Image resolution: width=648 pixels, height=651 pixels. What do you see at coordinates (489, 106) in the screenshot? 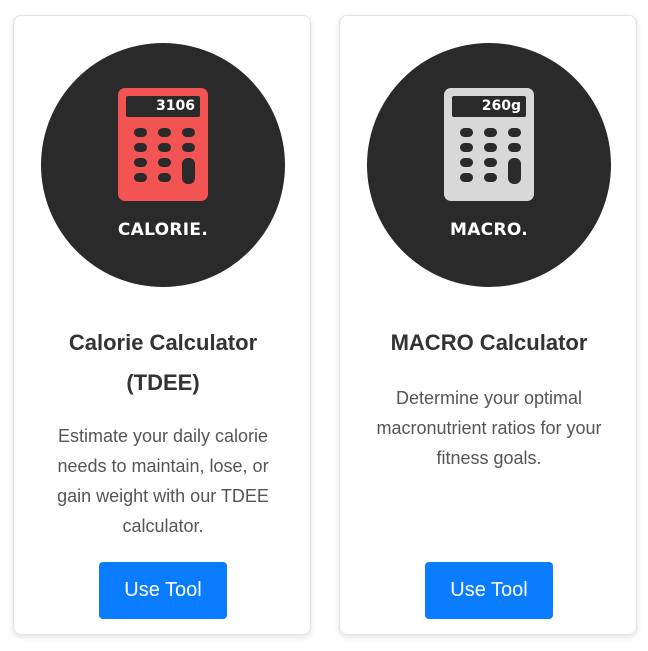
I see `calculator-screen: 260g` at bounding box center [489, 106].